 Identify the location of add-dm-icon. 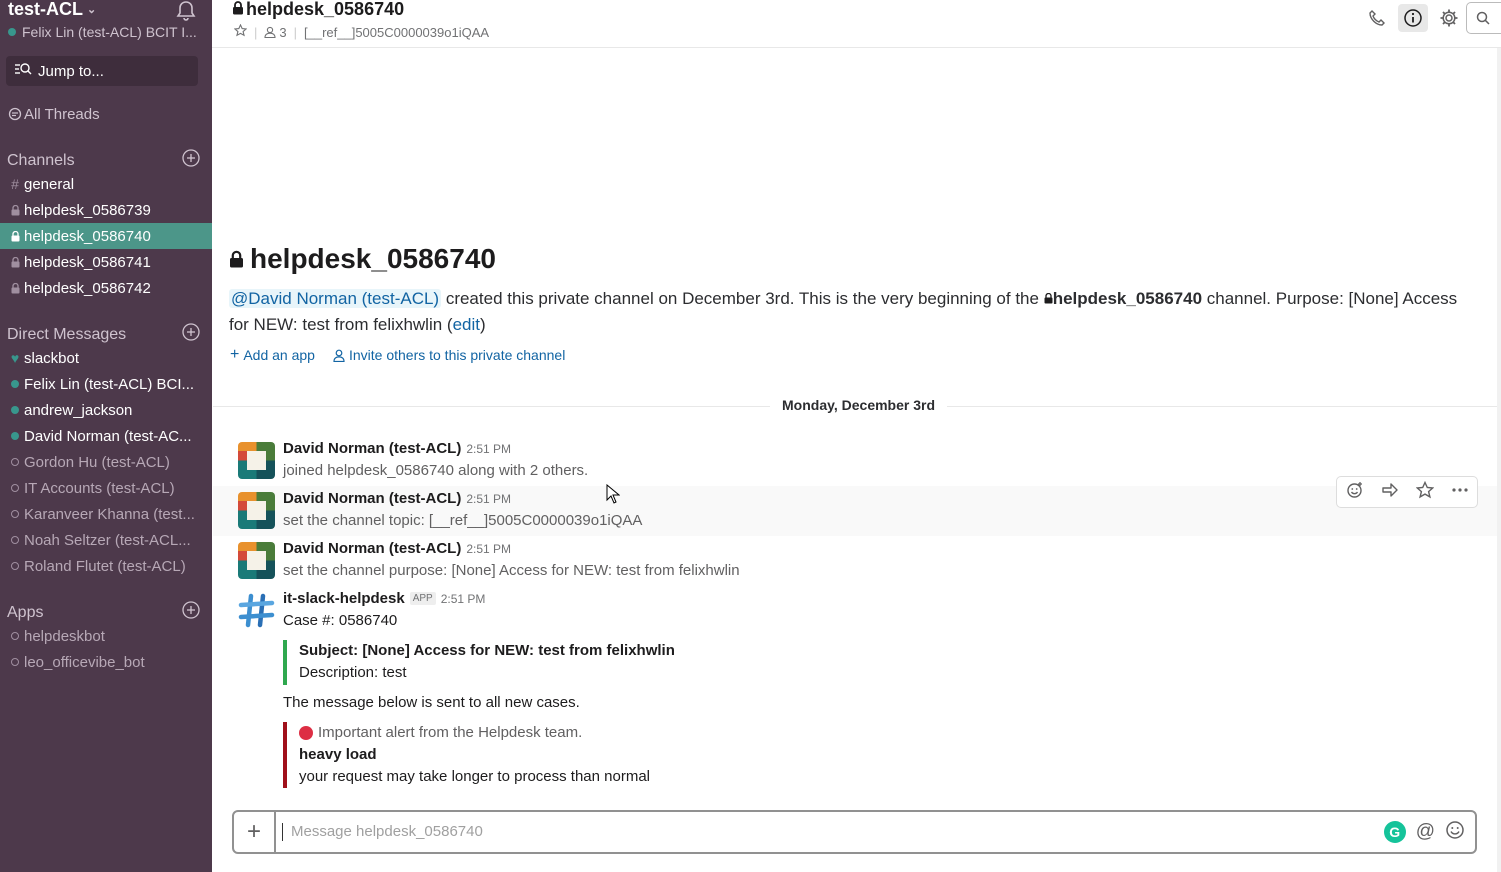
(191, 334).